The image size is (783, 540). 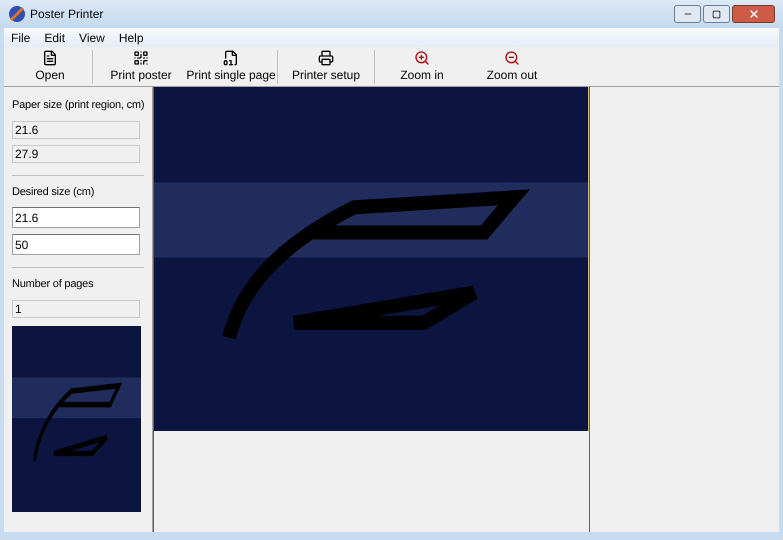 I want to click on maximize-icon, so click(x=716, y=14).